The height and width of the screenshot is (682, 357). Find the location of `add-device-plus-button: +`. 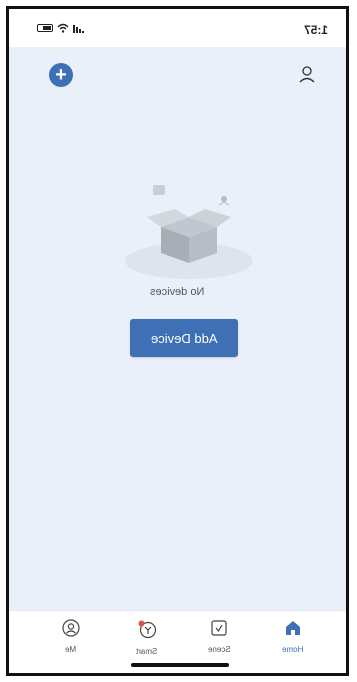

add-device-plus-button: + is located at coordinates (61, 75).